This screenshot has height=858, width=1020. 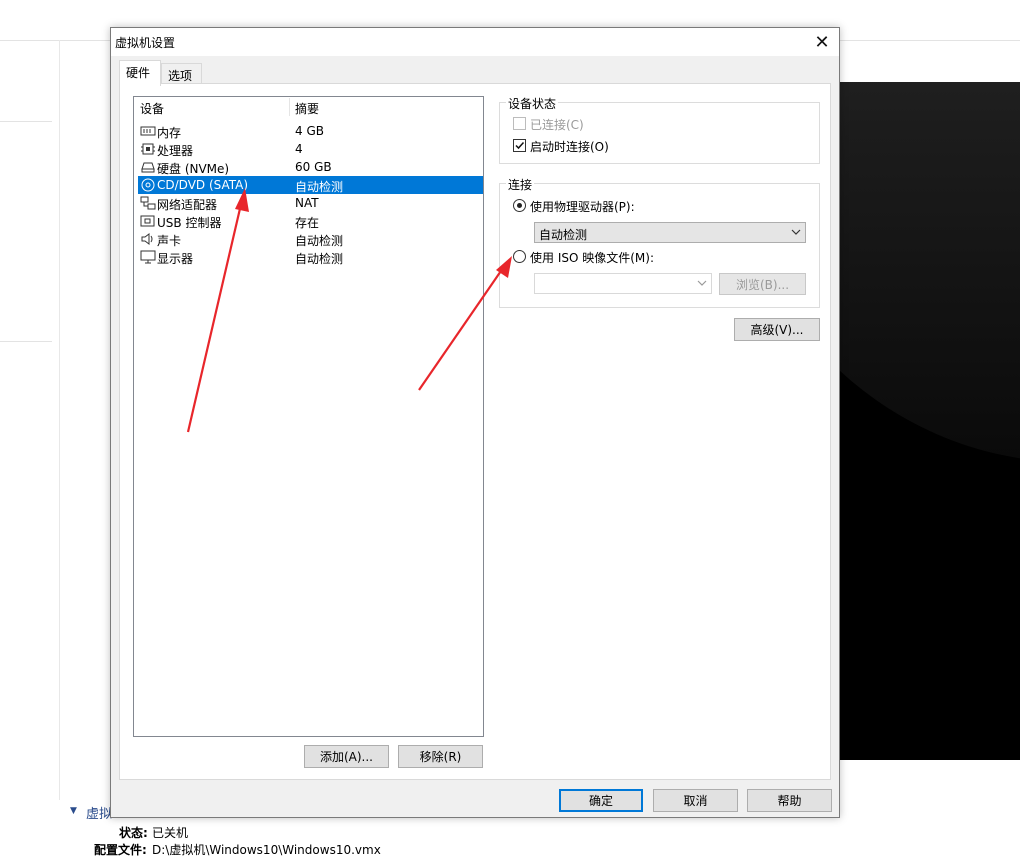 What do you see at coordinates (930, 272) in the screenshot?
I see `vm-screen-sheen` at bounding box center [930, 272].